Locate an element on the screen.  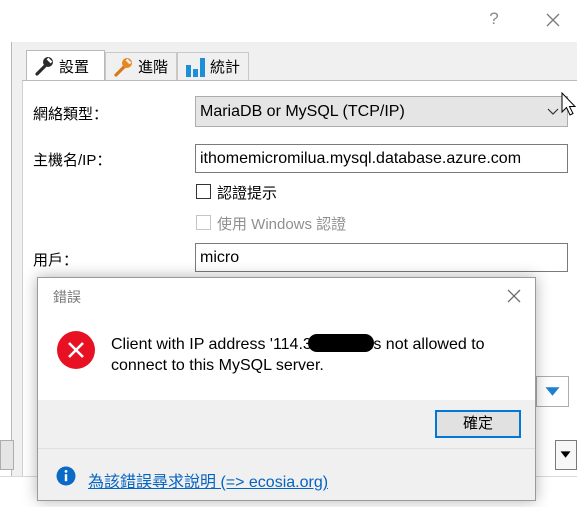
bottom-dropdown-button is located at coordinates (566, 455).